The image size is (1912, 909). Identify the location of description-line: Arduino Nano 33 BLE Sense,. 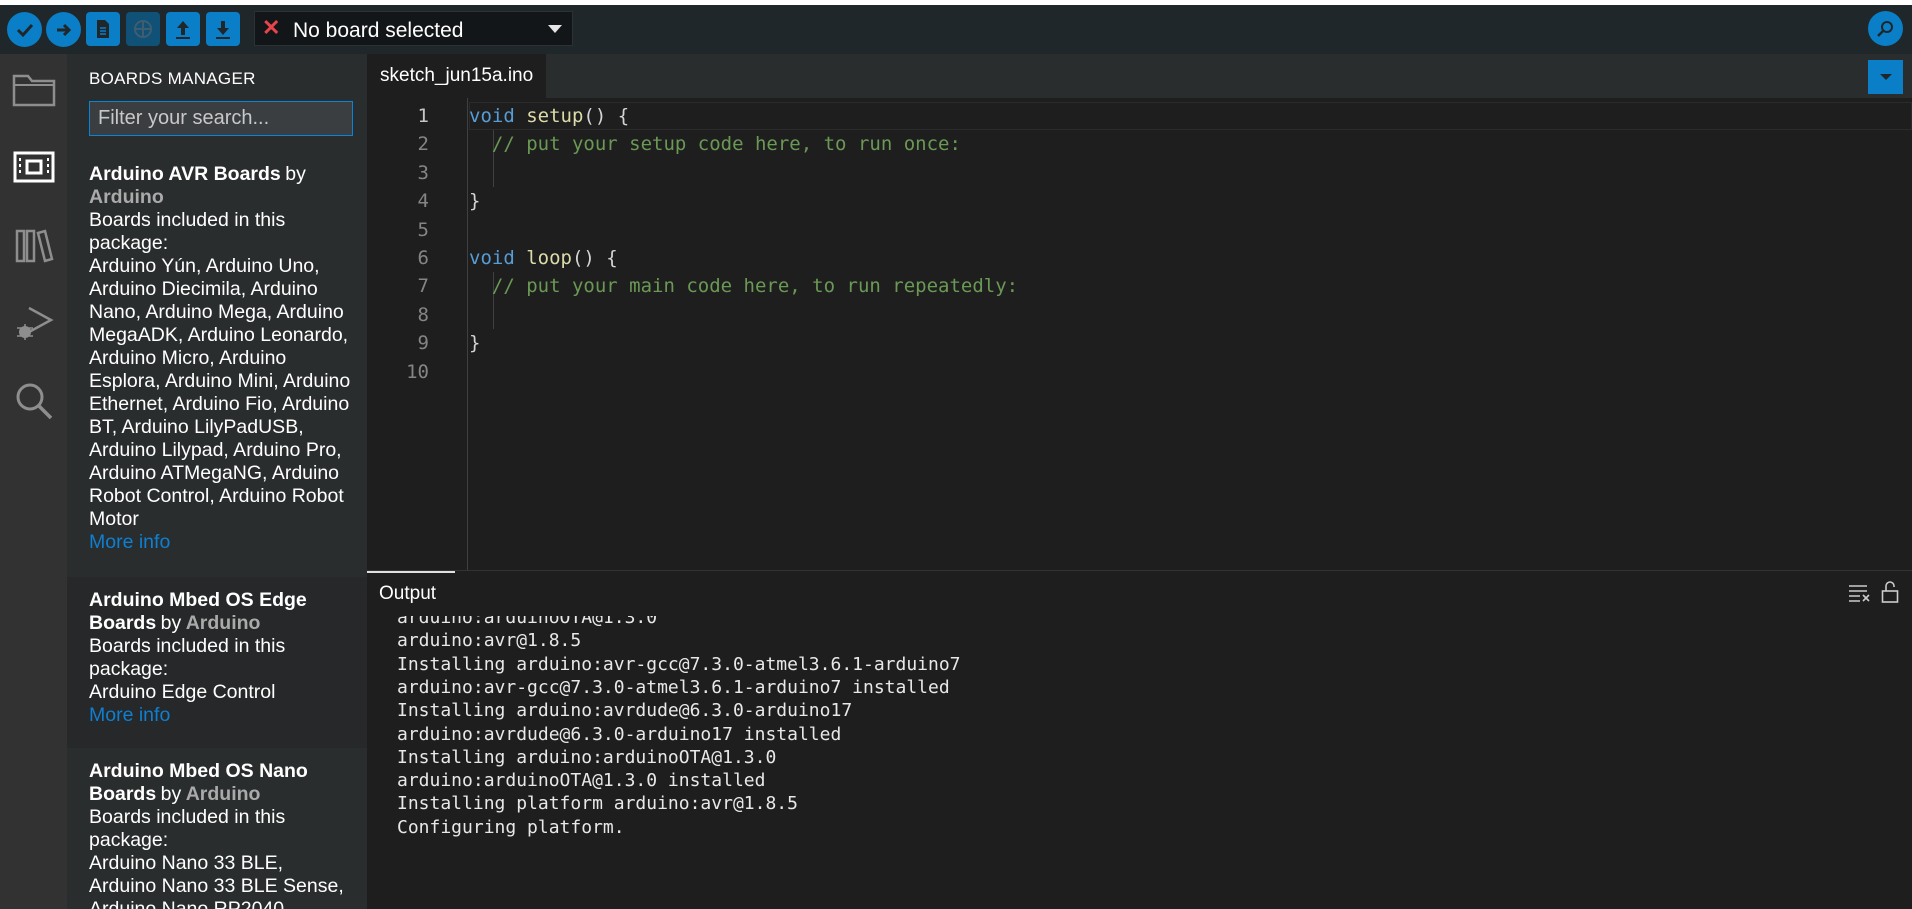
(216, 886).